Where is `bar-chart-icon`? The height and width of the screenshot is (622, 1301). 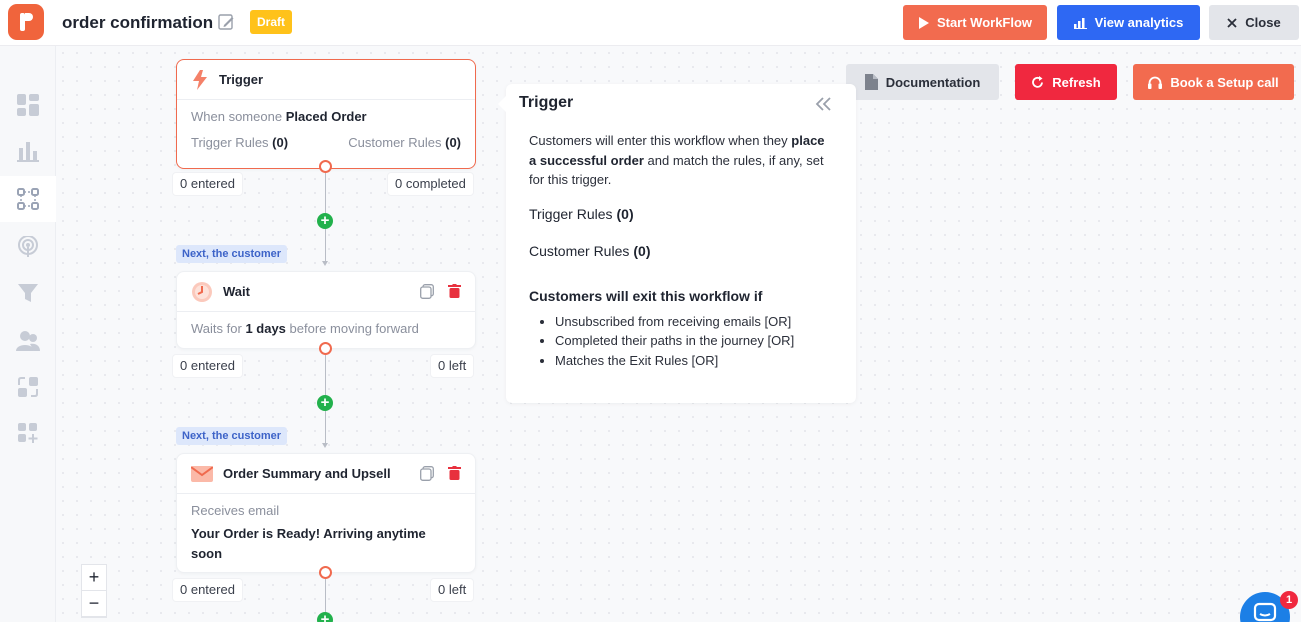 bar-chart-icon is located at coordinates (28, 152).